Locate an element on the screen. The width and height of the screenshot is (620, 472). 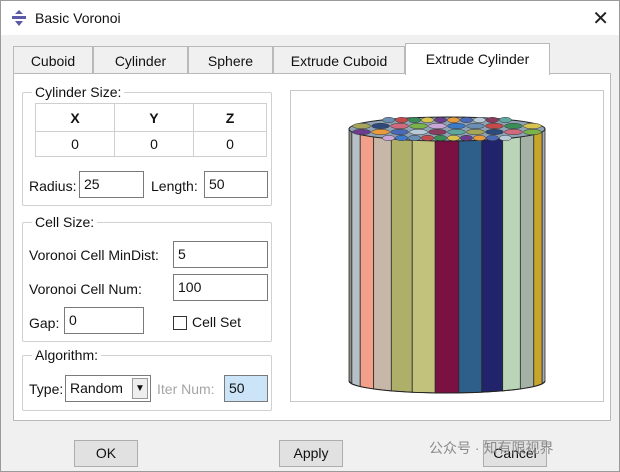
title-bar: Basic Voronoi ✕ is located at coordinates (310, 18).